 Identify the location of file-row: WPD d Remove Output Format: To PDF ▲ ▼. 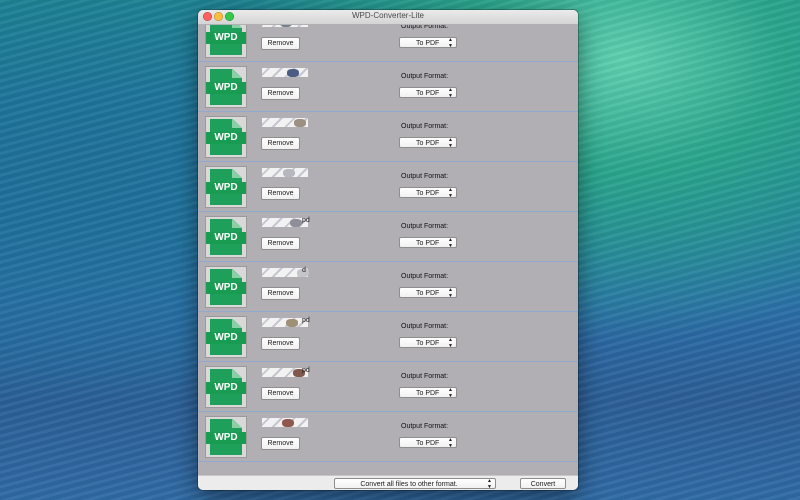
(388, 287).